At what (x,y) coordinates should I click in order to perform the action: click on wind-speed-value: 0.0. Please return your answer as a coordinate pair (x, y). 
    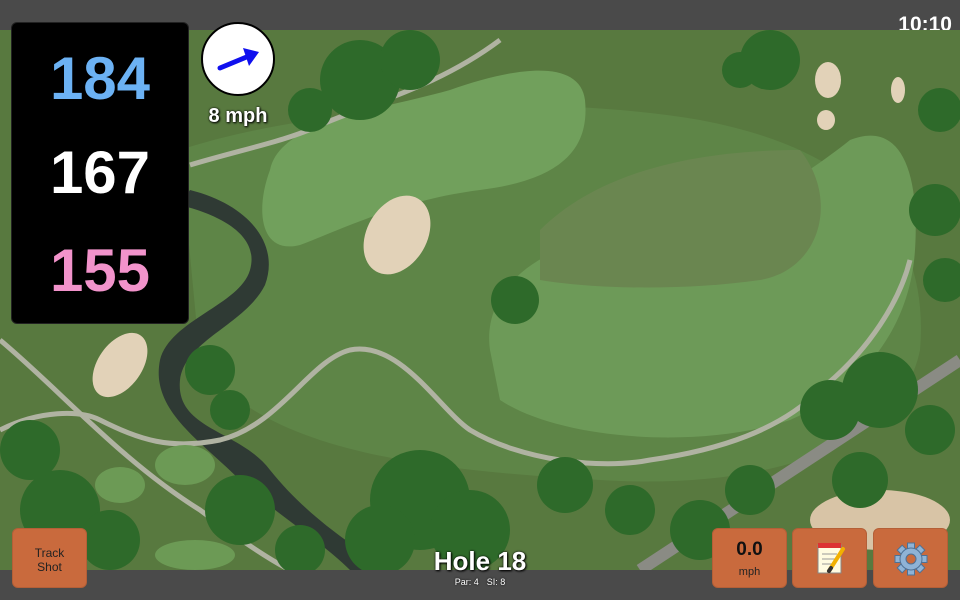
    Looking at the image, I should click on (749, 549).